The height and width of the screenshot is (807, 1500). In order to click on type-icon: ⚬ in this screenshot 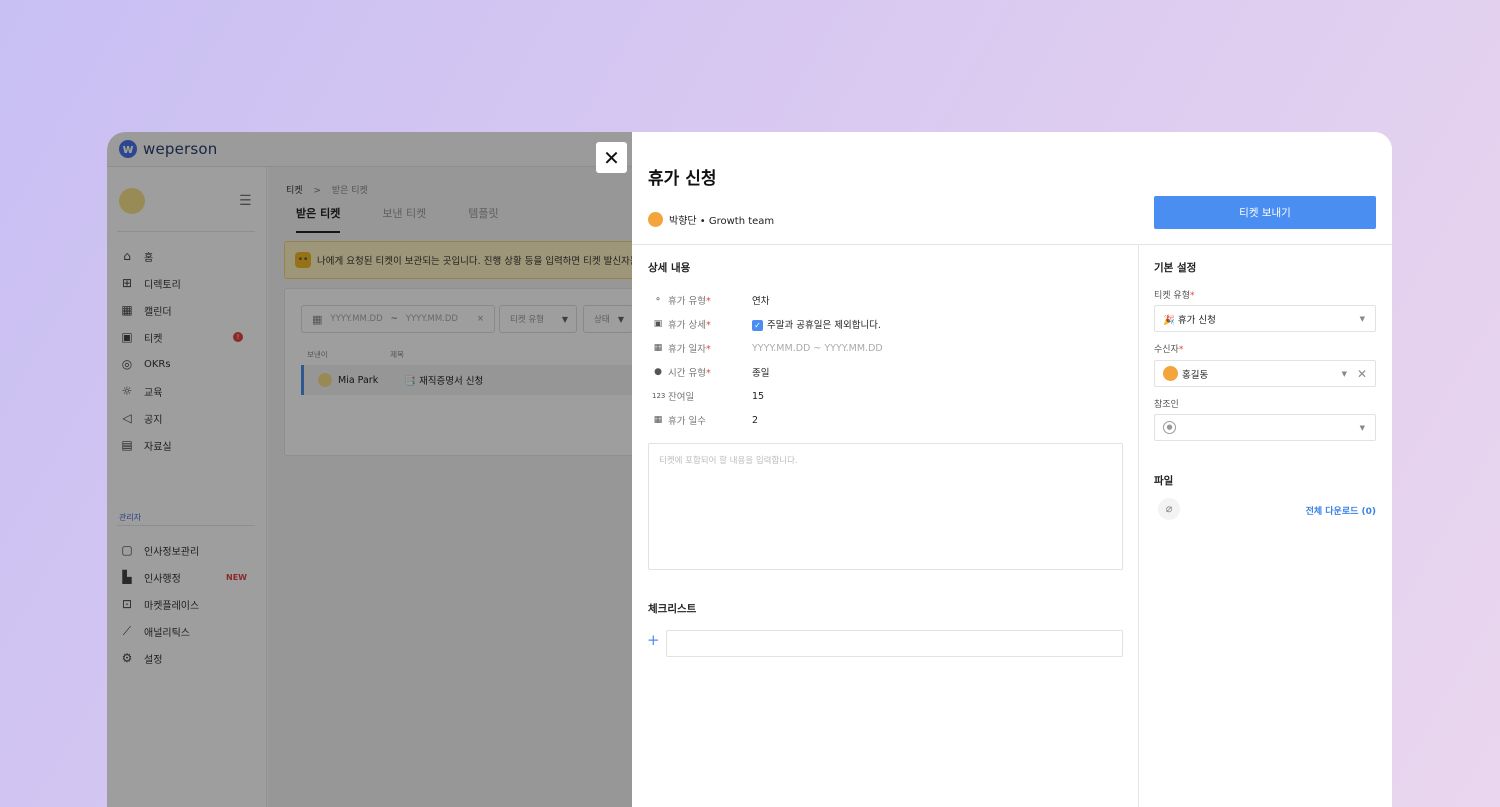, I will do `click(658, 300)`.